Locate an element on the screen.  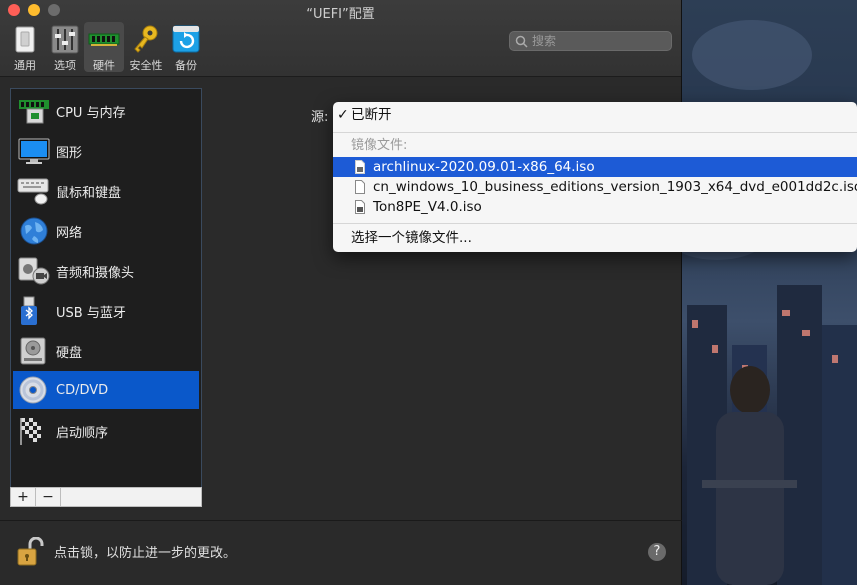
sidebar-item-cd-dvd: CD/DVD is located at coordinates (106, 390).